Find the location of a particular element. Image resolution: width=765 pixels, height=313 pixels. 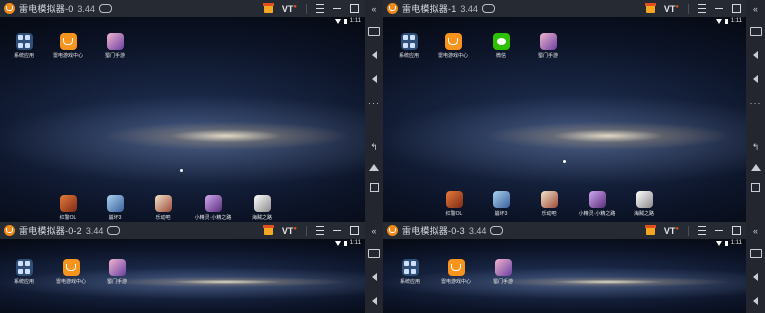

wechat-icon is located at coordinates (501, 41).